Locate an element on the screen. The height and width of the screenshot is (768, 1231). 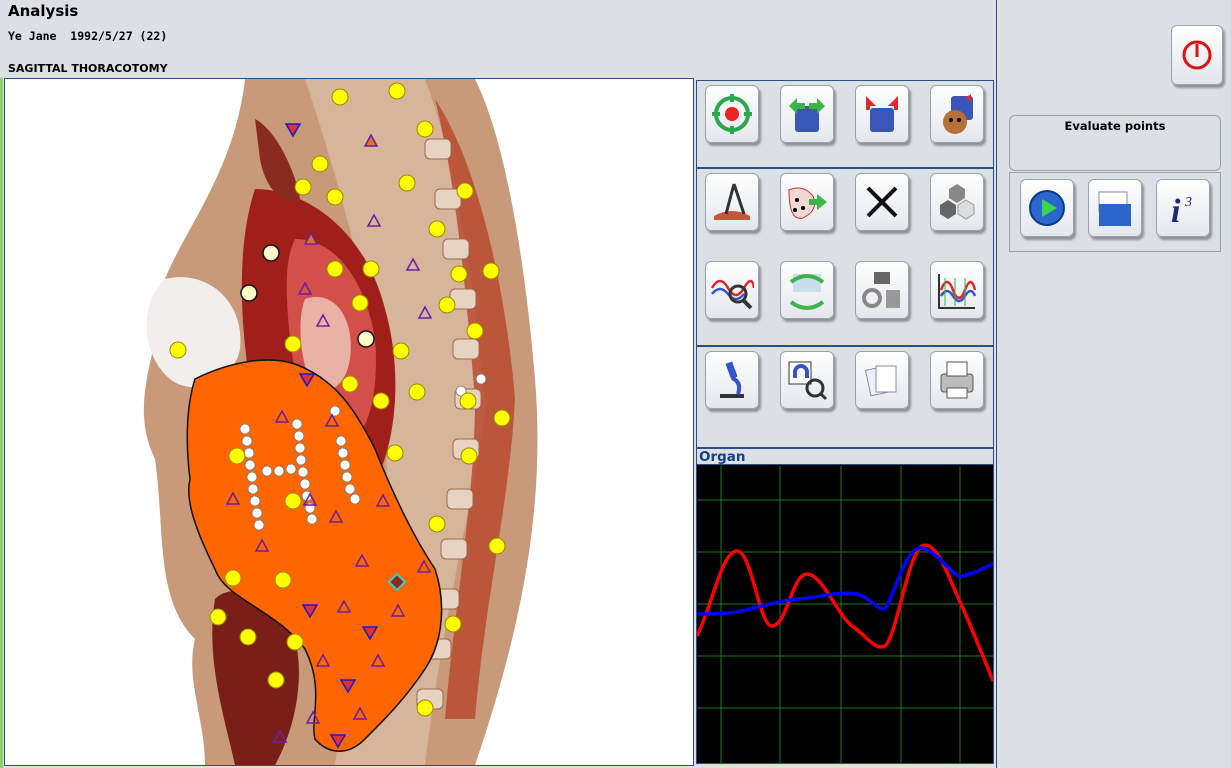
hexagons-button is located at coordinates (957, 202).